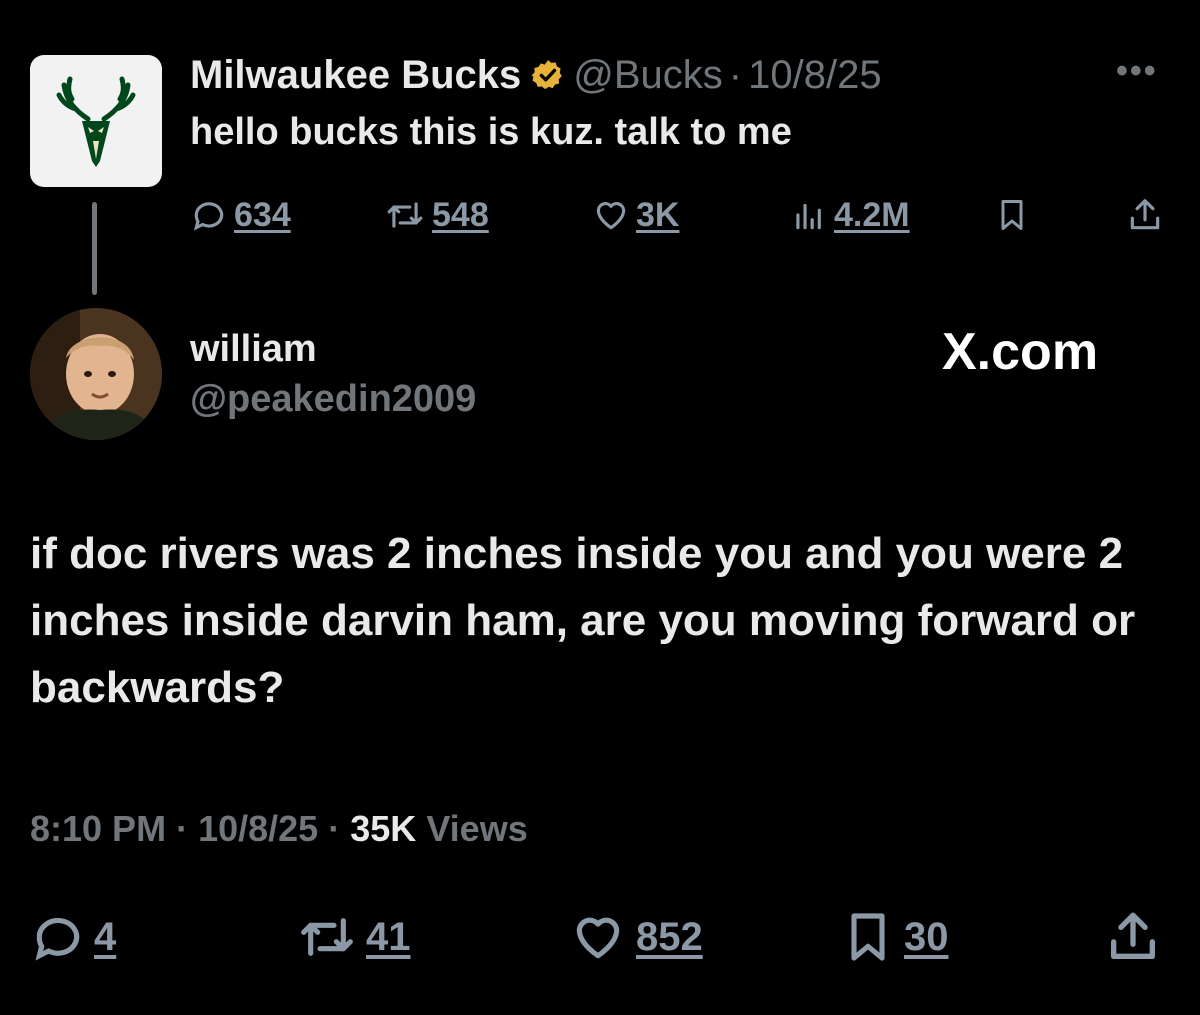 The width and height of the screenshot is (1200, 1015). I want to click on reply-button: 634, so click(240, 215).